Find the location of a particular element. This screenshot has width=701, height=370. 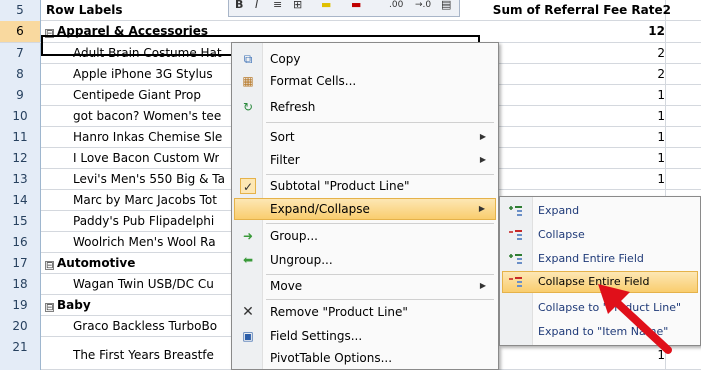

value-field-header: Sum of Referral Fee Rate2 is located at coordinates (582, 10).